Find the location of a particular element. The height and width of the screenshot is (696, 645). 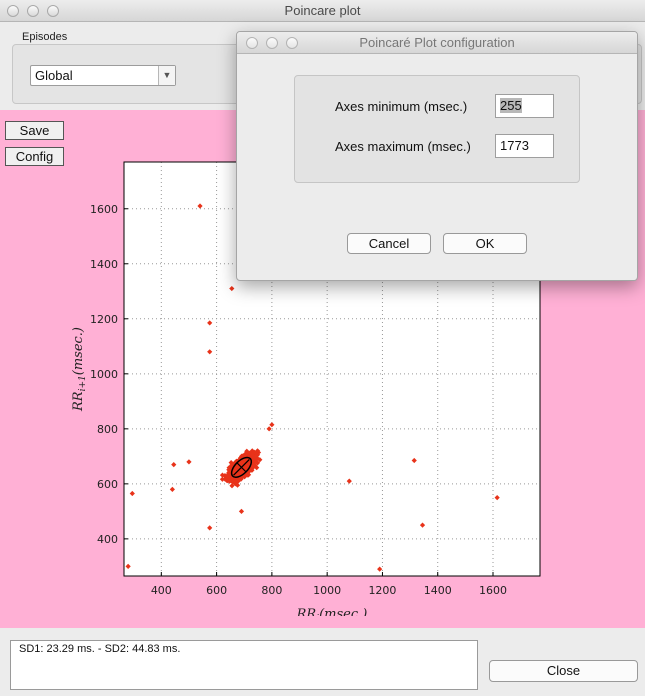

dialog-titlebar: Poincaré Plot configuration is located at coordinates (437, 43).